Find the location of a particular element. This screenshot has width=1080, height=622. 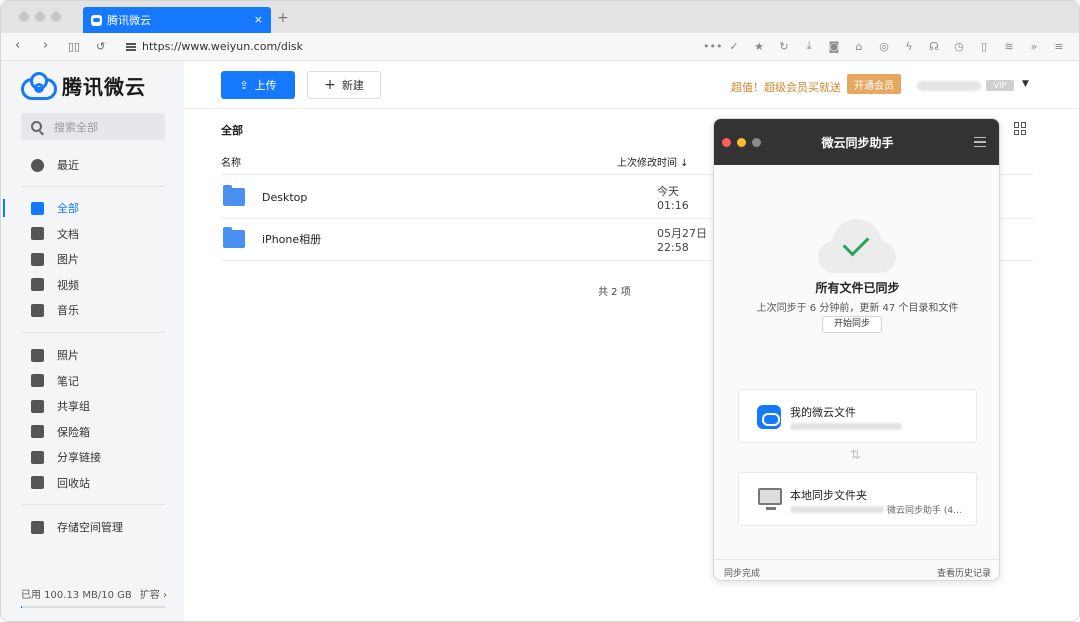

sidebar-item-all-files: 全部 is located at coordinates (92, 208).